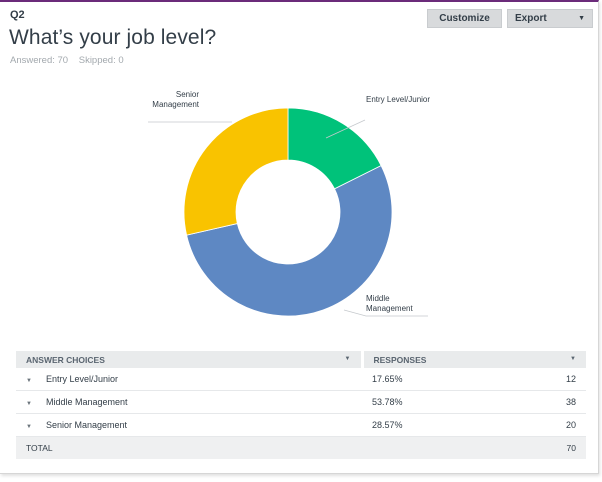  What do you see at coordinates (236, 171) in the screenshot?
I see `donut-slice-senior-management` at bounding box center [236, 171].